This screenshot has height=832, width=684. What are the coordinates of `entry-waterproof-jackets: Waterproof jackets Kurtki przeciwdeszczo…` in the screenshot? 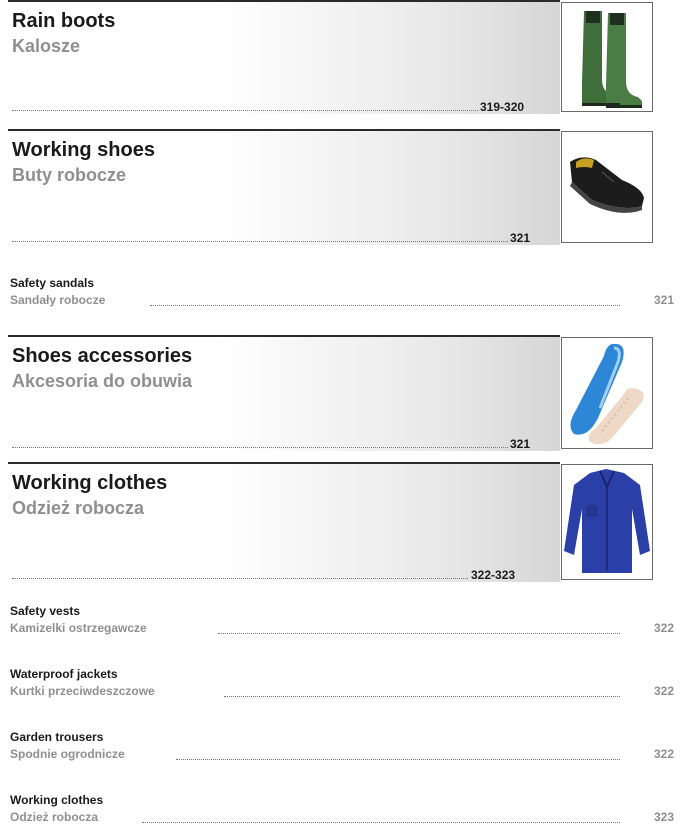 It's located at (342, 684).